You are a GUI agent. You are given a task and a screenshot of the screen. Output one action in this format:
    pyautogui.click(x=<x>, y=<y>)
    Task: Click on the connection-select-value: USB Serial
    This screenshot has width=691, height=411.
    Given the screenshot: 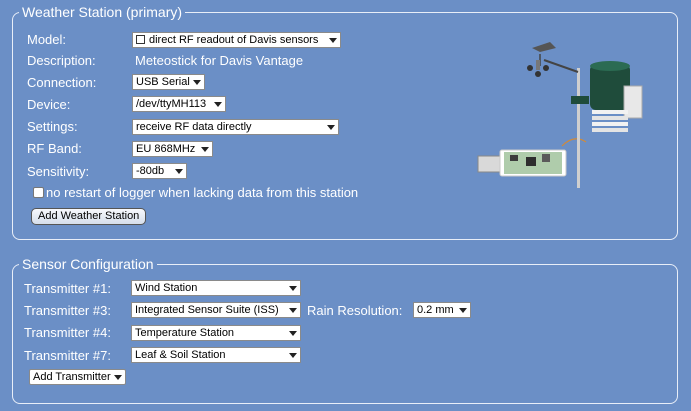 What is the action you would take?
    pyautogui.click(x=163, y=82)
    